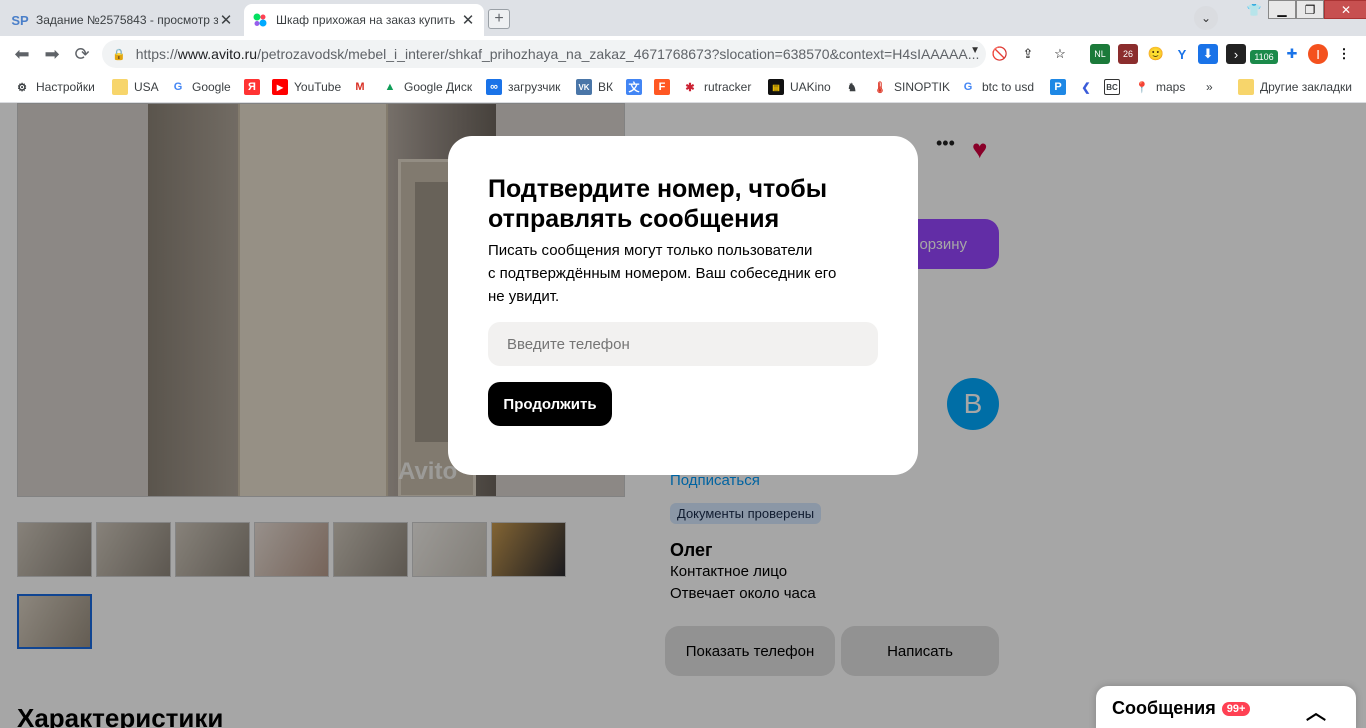 The image size is (1366, 728). What do you see at coordinates (52, 54) in the screenshot?
I see `forward-arrow-icon: ➡` at bounding box center [52, 54].